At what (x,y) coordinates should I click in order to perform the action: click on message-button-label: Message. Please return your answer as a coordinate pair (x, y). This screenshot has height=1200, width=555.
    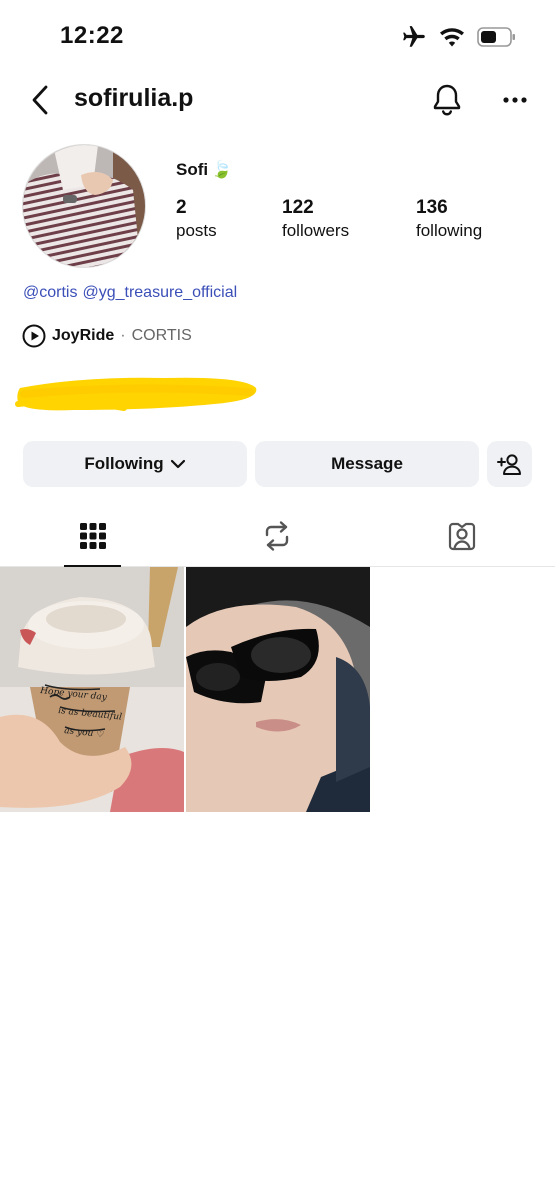
    Looking at the image, I should click on (367, 463).